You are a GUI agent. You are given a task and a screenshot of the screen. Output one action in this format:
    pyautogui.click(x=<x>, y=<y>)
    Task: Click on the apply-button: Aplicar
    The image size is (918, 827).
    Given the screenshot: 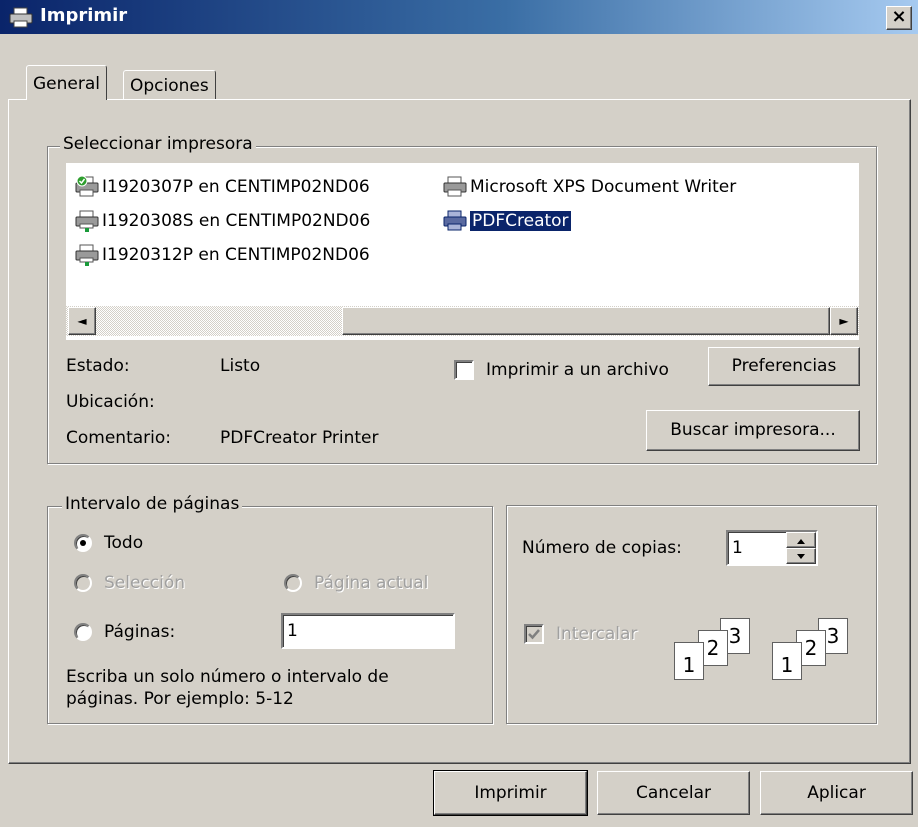 What is the action you would take?
    pyautogui.click(x=836, y=793)
    